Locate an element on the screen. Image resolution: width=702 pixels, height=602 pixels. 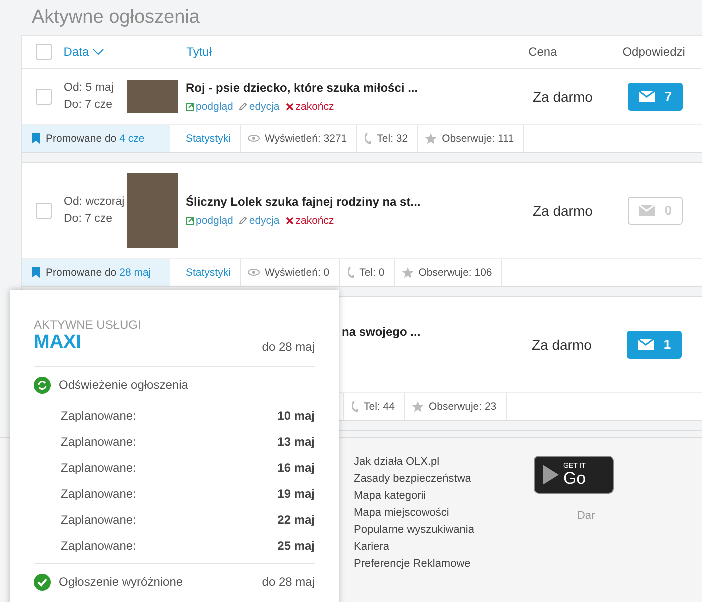
column-header: Data is located at coordinates (125, 52).